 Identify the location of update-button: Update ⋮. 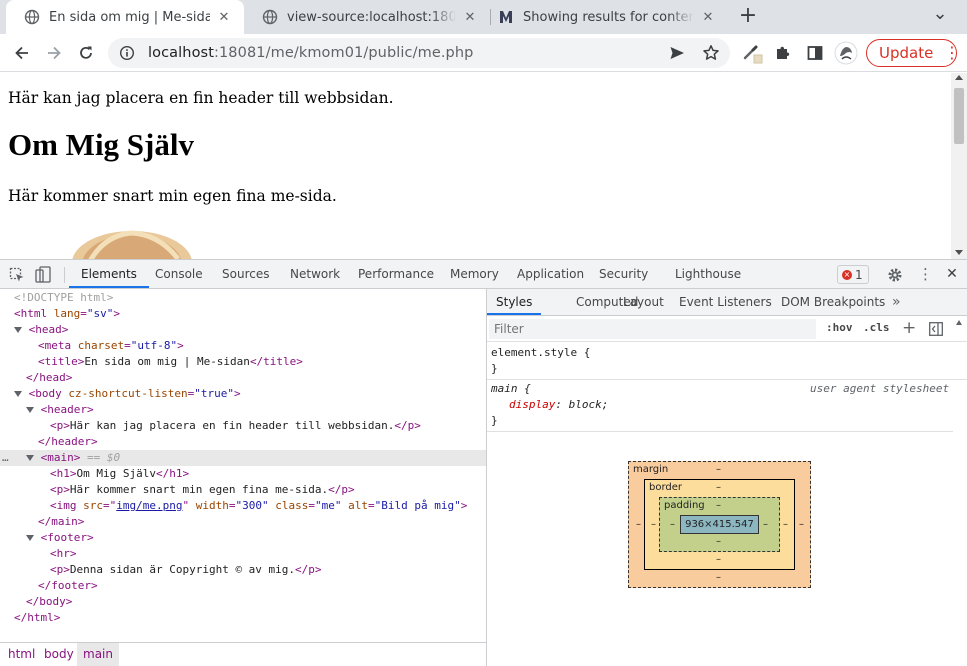
(913, 53).